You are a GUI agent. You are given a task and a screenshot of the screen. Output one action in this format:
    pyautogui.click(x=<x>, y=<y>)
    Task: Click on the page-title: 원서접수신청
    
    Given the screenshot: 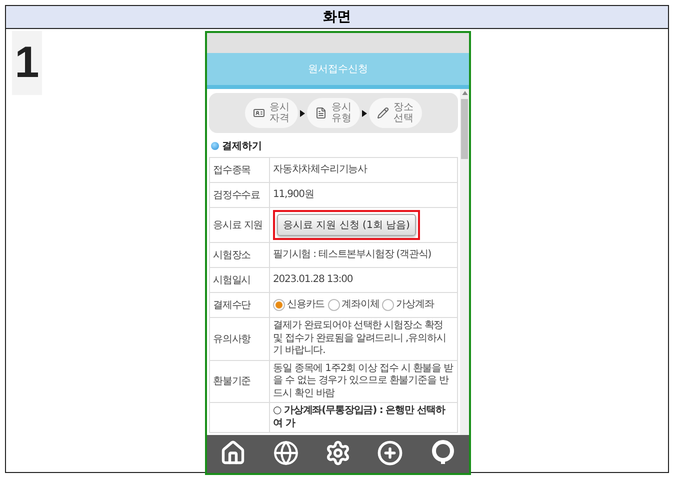 What is the action you would take?
    pyautogui.click(x=338, y=71)
    